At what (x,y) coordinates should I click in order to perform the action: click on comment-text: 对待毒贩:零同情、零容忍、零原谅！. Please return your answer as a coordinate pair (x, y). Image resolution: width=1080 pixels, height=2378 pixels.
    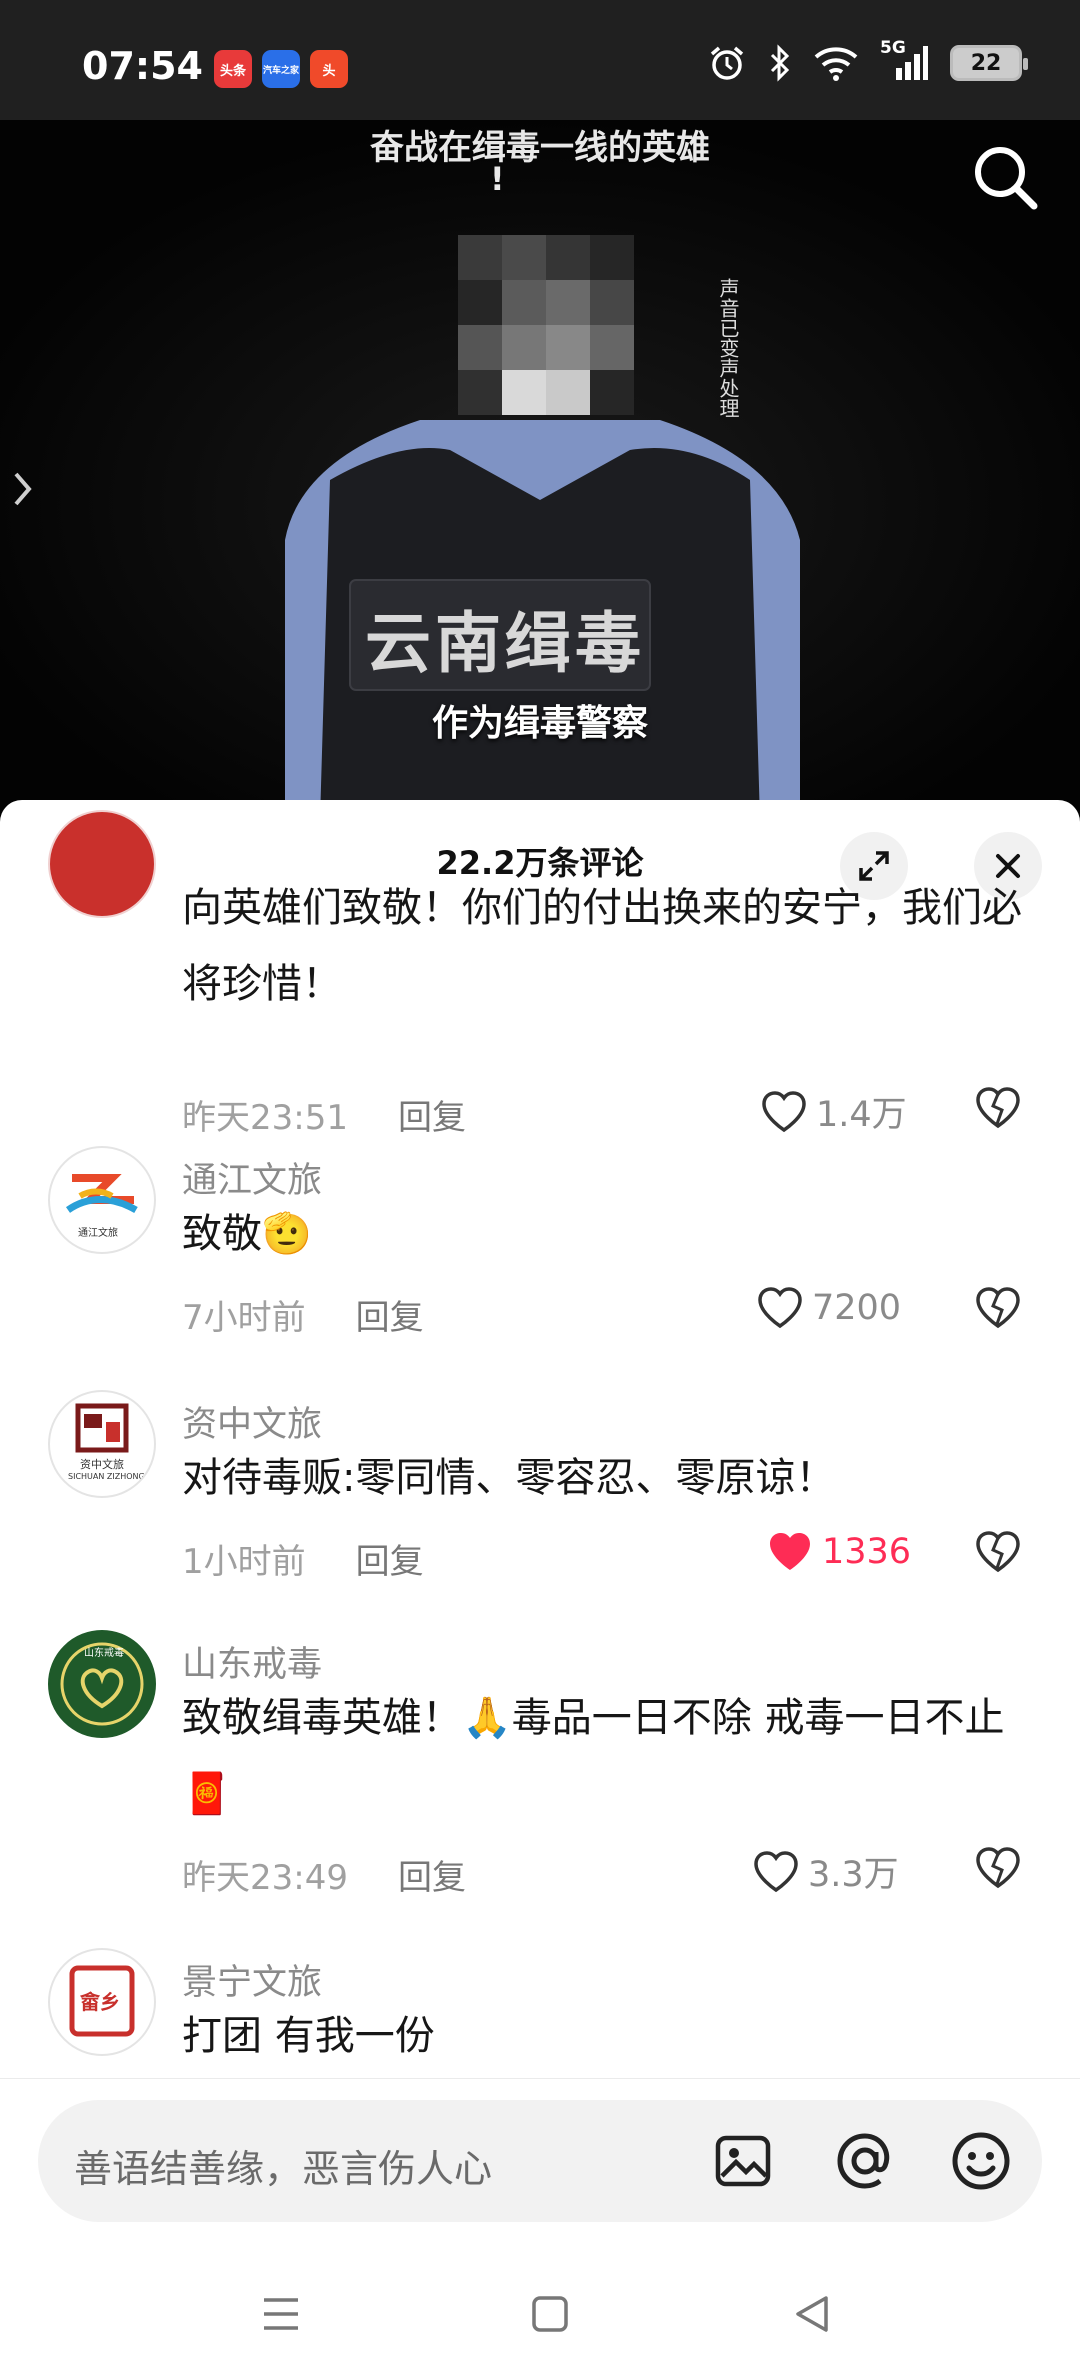
    Looking at the image, I should click on (509, 1478).